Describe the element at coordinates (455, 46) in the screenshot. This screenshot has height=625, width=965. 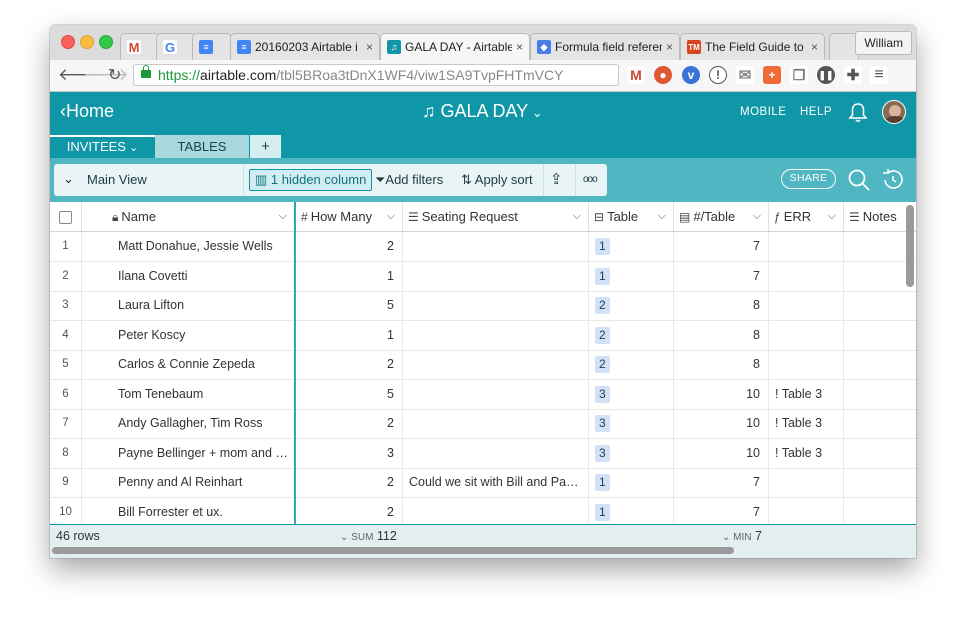
I see `browser-tab-gala-day: ♫ GALA DAY - Airtable ×` at that location.